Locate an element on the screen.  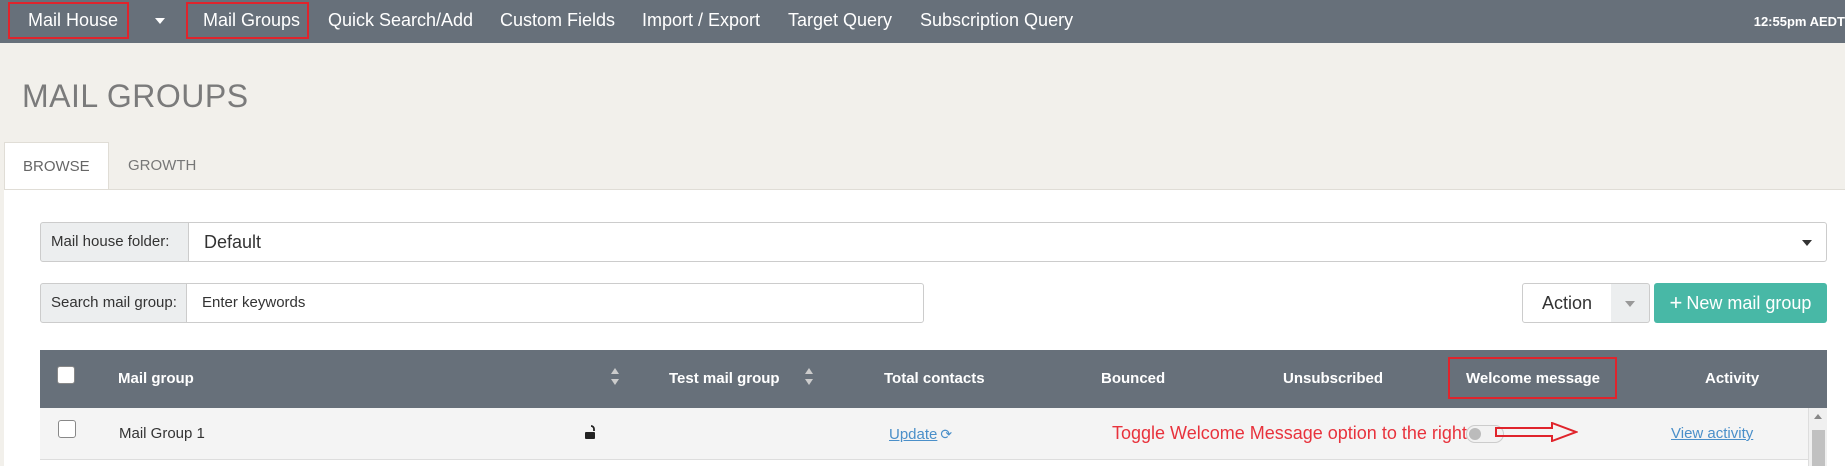
update-contacts-link: Update ⟳ is located at coordinates (920, 434).